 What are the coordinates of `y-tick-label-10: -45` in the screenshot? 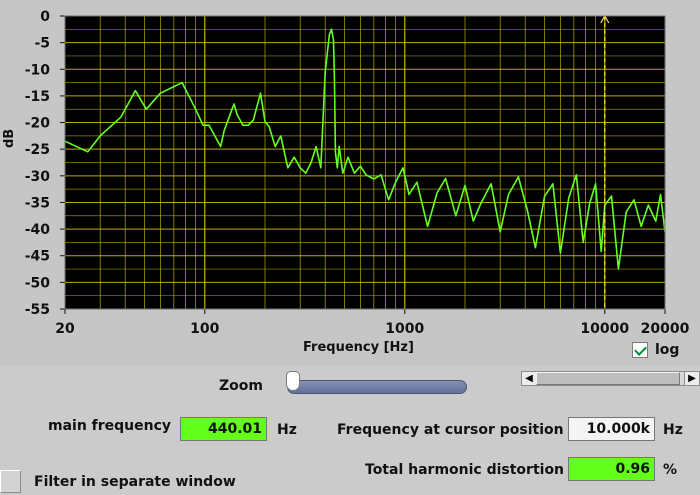 It's located at (37, 257).